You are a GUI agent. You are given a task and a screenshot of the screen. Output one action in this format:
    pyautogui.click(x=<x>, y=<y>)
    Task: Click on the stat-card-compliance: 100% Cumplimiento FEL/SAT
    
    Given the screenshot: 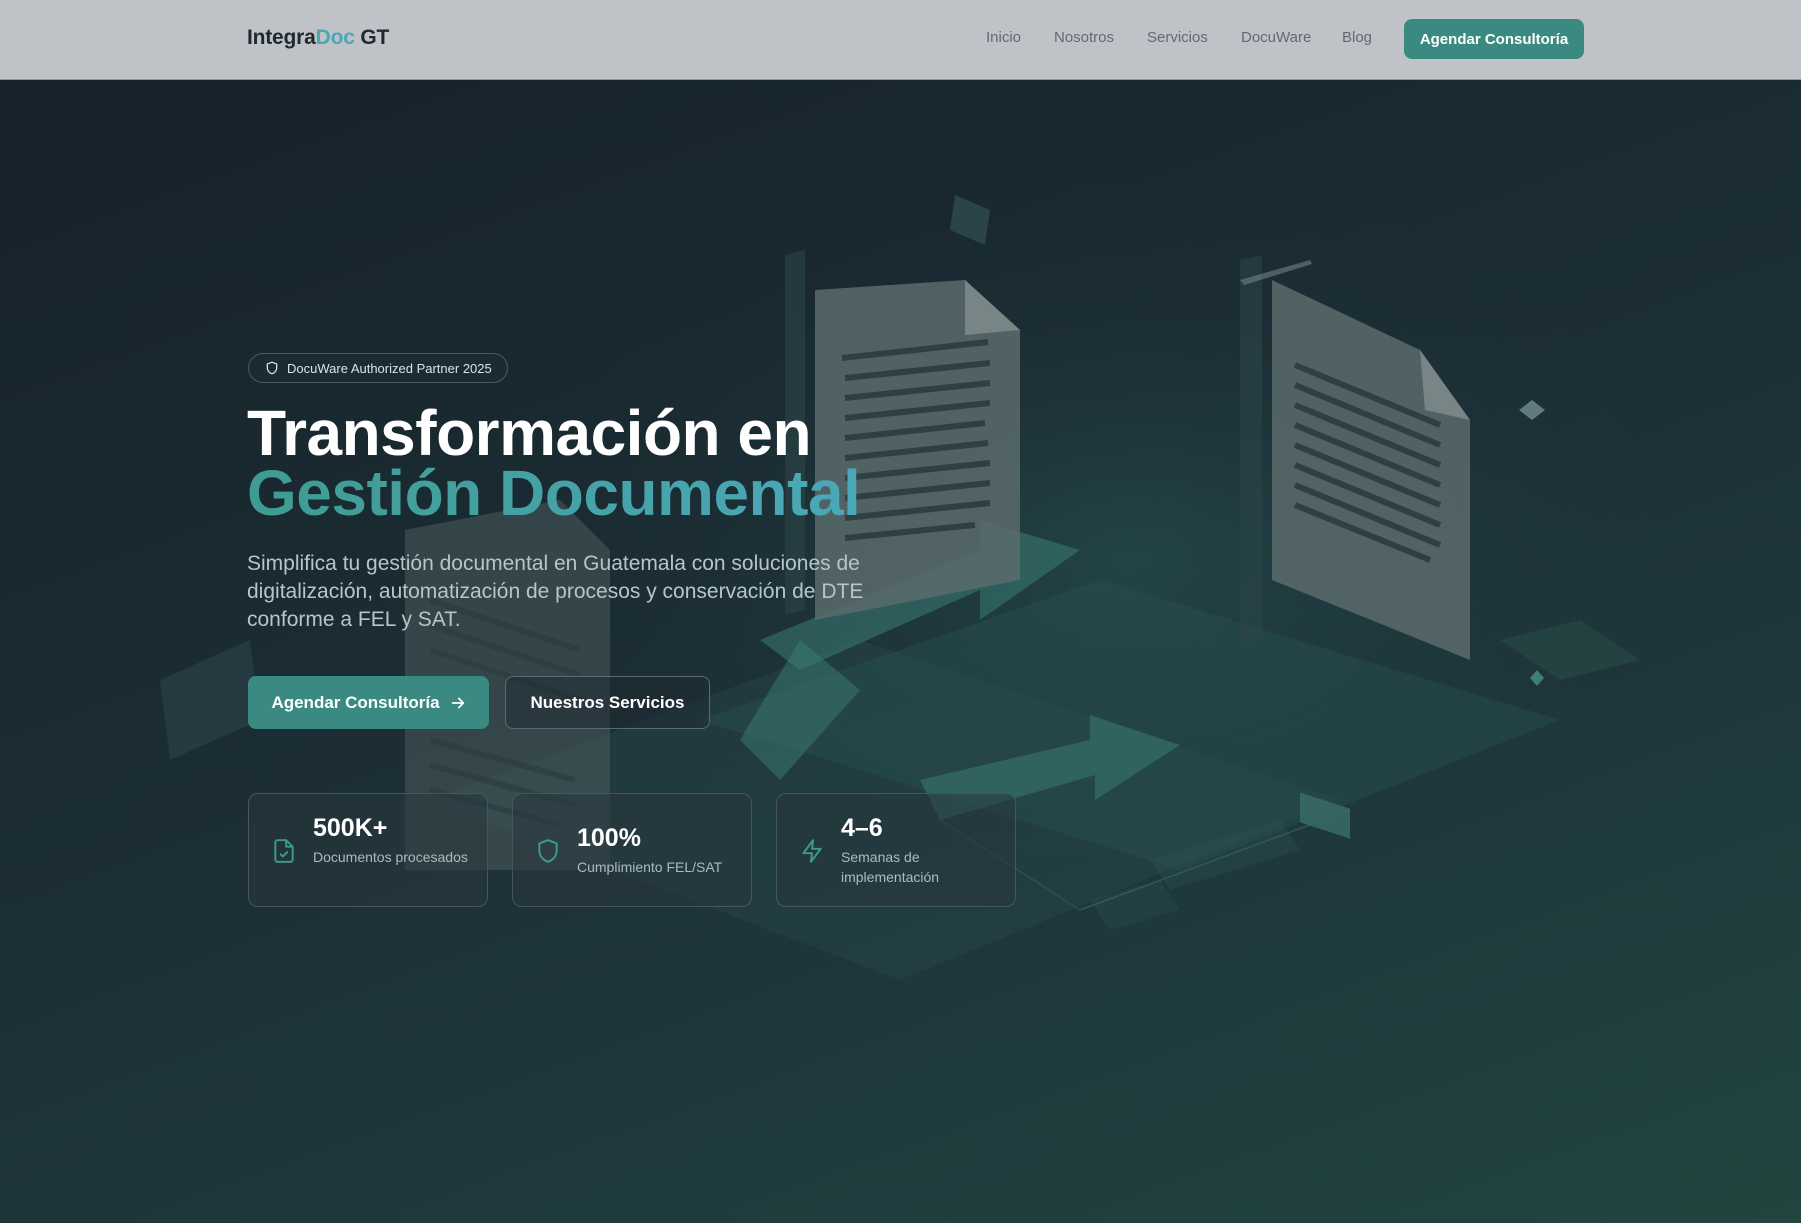 What is the action you would take?
    pyautogui.click(x=632, y=850)
    